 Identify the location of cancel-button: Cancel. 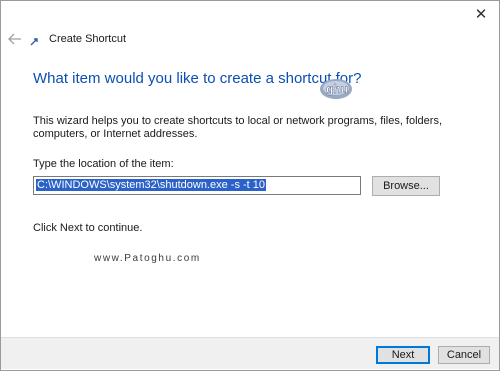
(464, 355).